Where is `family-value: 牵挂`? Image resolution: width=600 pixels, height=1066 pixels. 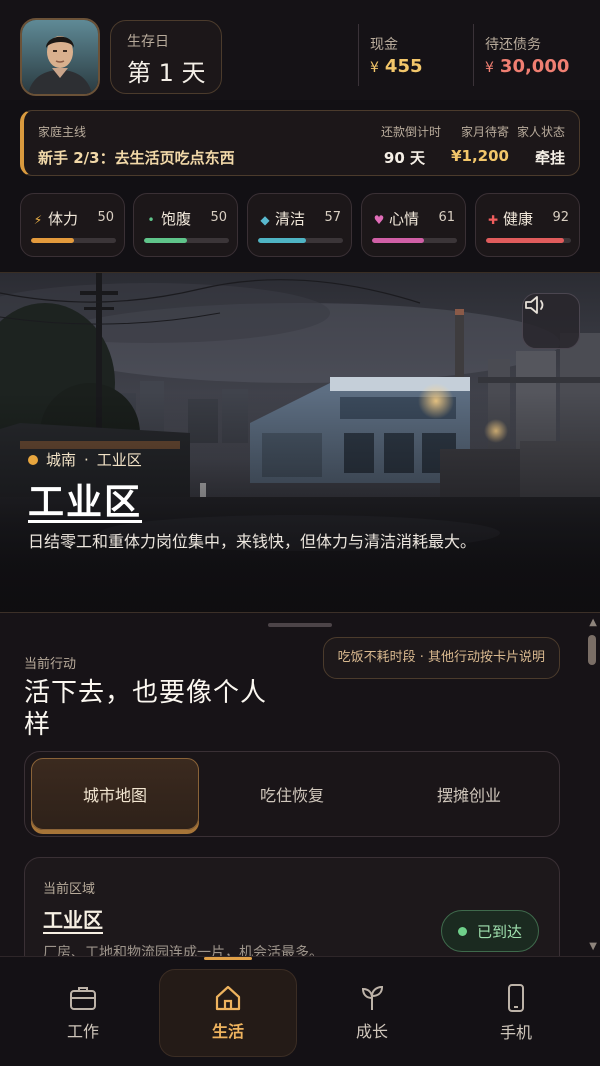
family-value: 牵挂 is located at coordinates (549, 158).